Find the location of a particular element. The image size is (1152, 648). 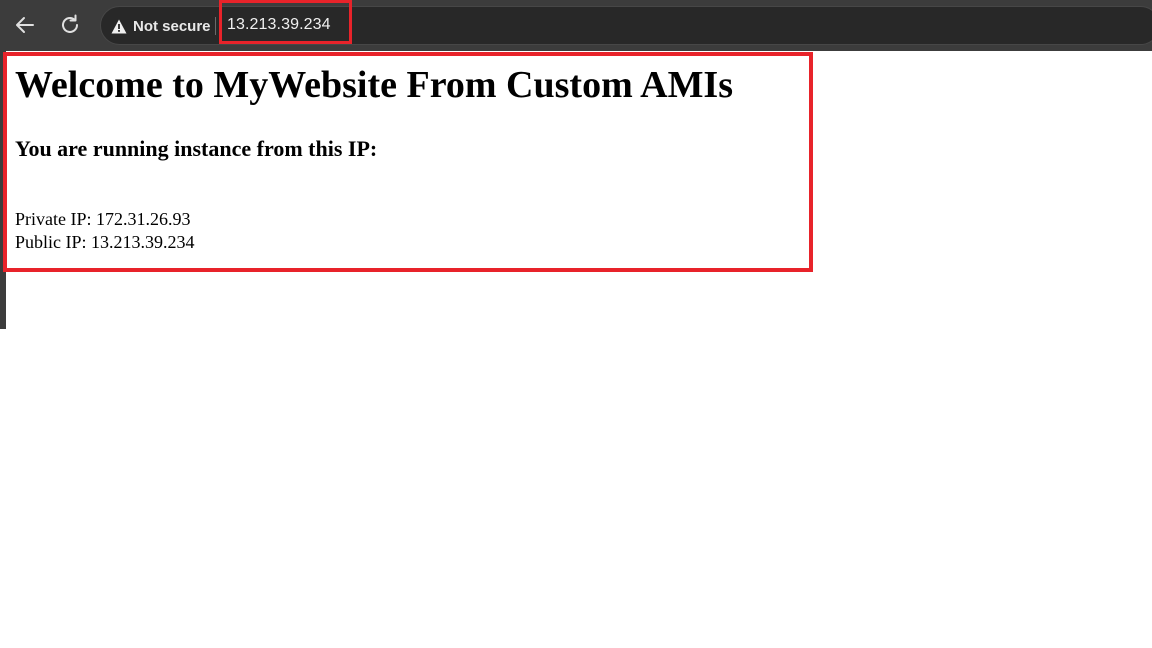

warning-triangle-icon is located at coordinates (119, 26).